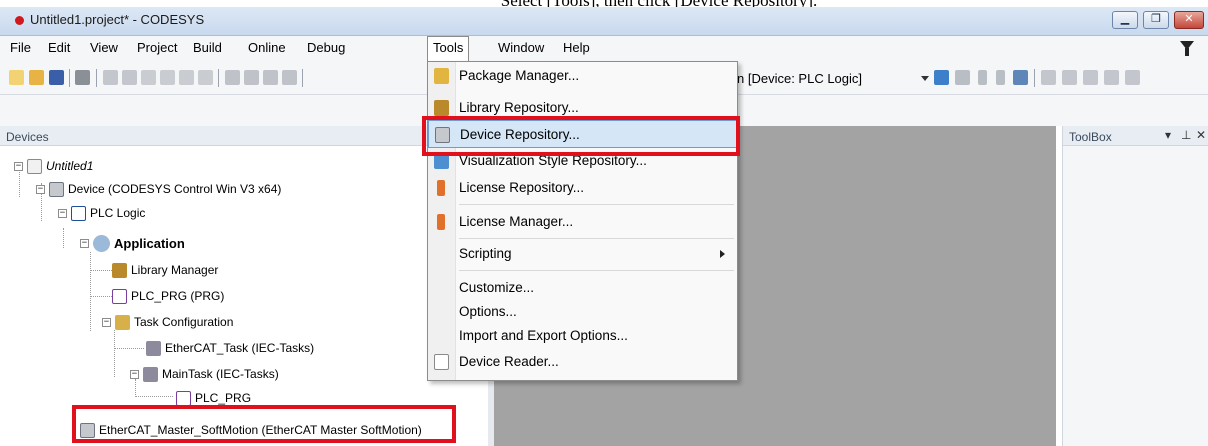  Describe the element at coordinates (70, 166) in the screenshot. I see `tree-item-label: Untitled1` at that location.